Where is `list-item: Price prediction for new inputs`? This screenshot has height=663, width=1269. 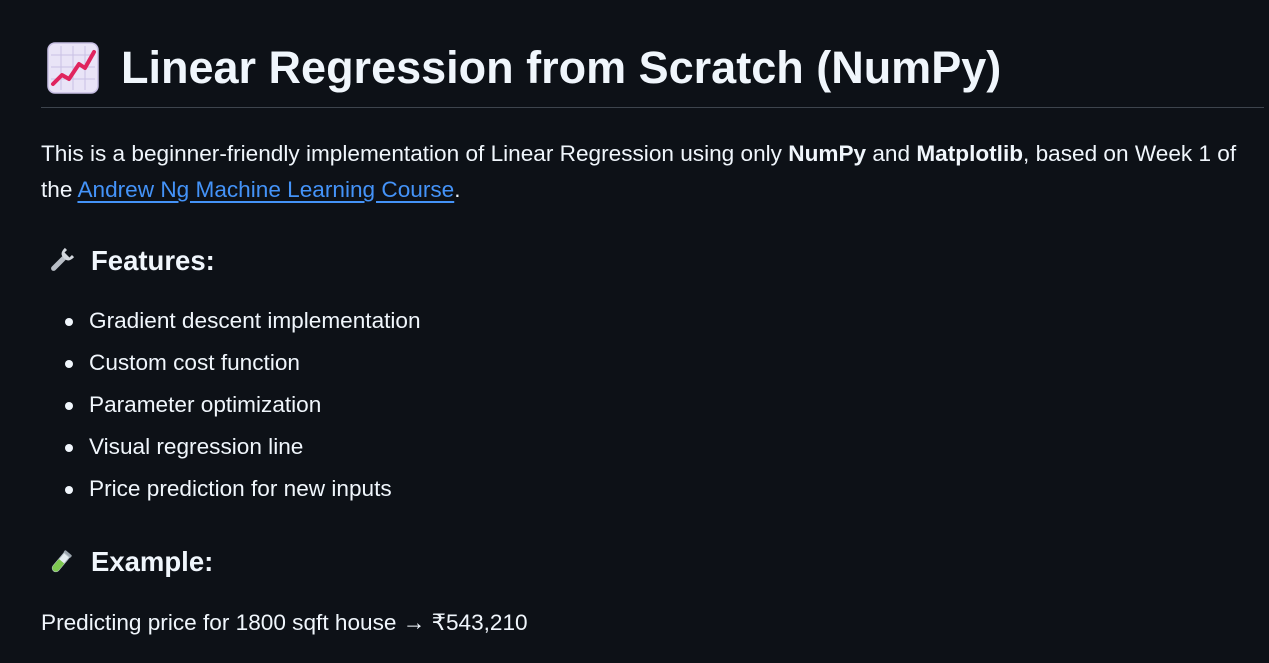
list-item: Price prediction for new inputs is located at coordinates (210, 489).